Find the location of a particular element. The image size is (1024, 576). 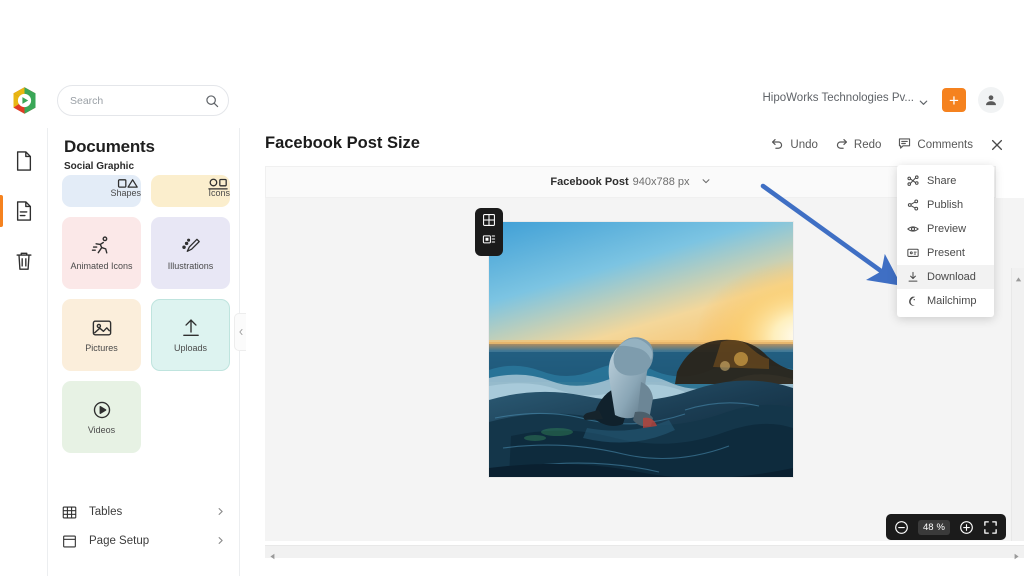

asset-card-label: Uploads is located at coordinates (190, 347).